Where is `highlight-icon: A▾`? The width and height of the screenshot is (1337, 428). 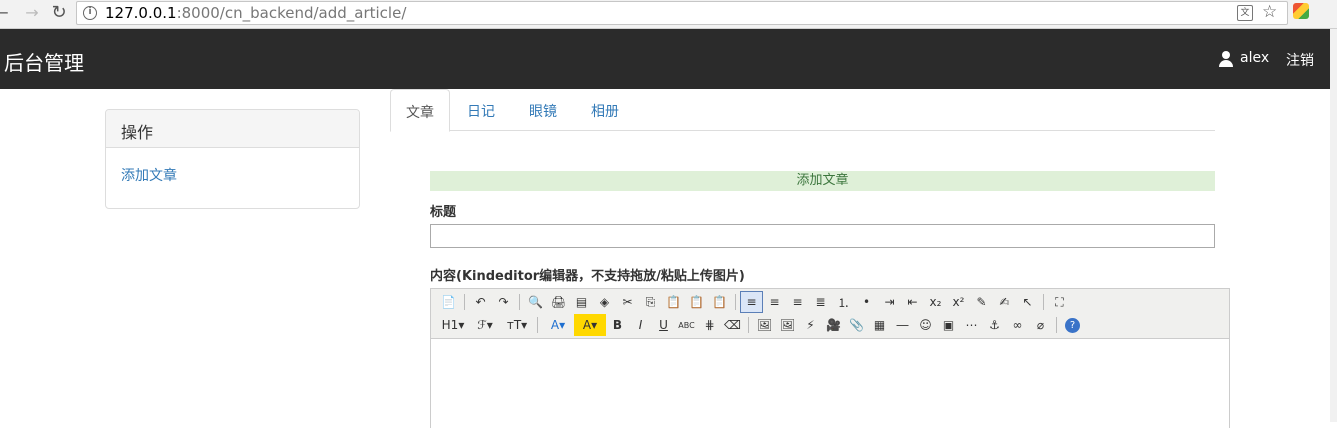 highlight-icon: A▾ is located at coordinates (590, 325).